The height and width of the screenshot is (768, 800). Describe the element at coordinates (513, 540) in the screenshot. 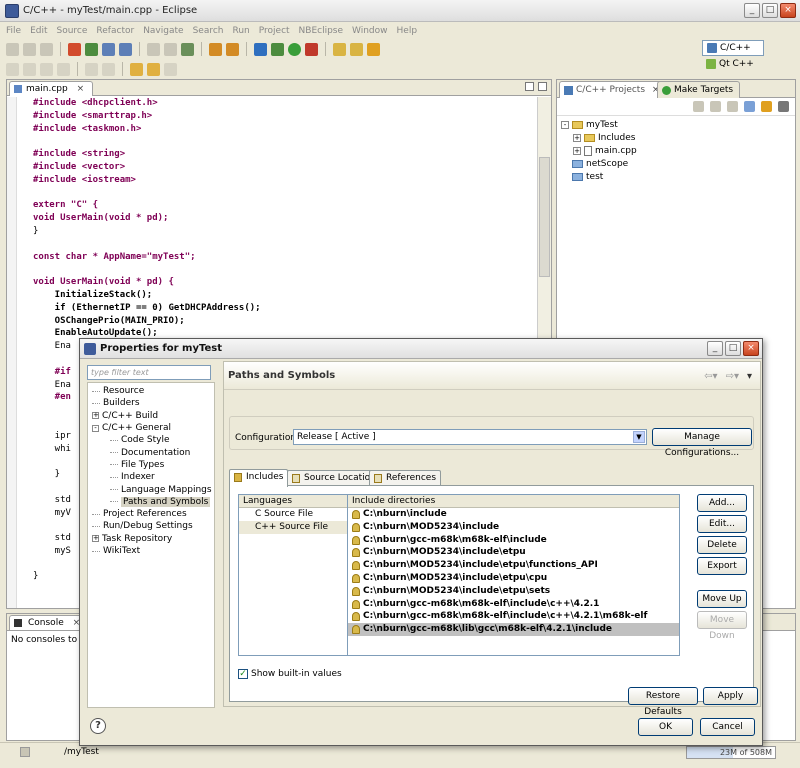

I see `include-directory-item: C:\nburn\gcc-m68k\m68k-elf\include` at that location.